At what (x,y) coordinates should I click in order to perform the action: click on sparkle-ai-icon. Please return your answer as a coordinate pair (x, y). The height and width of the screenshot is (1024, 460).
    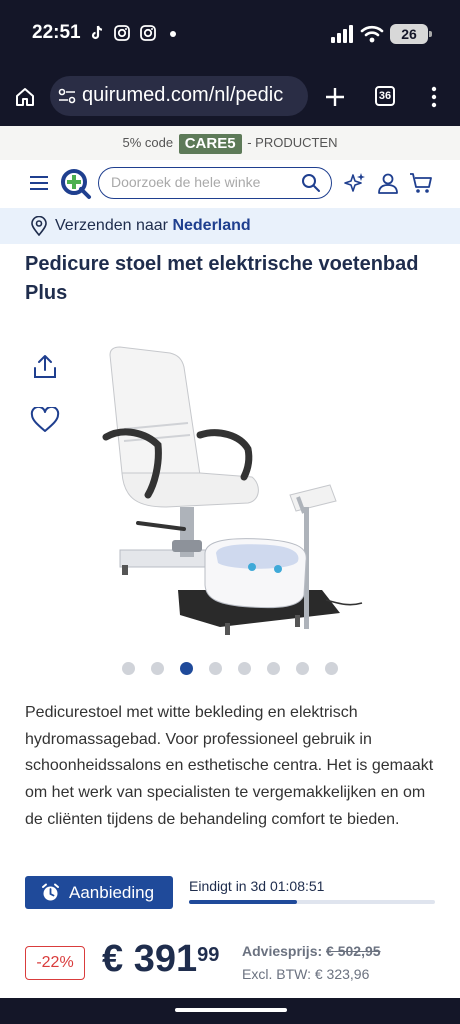
    Looking at the image, I should click on (355, 183).